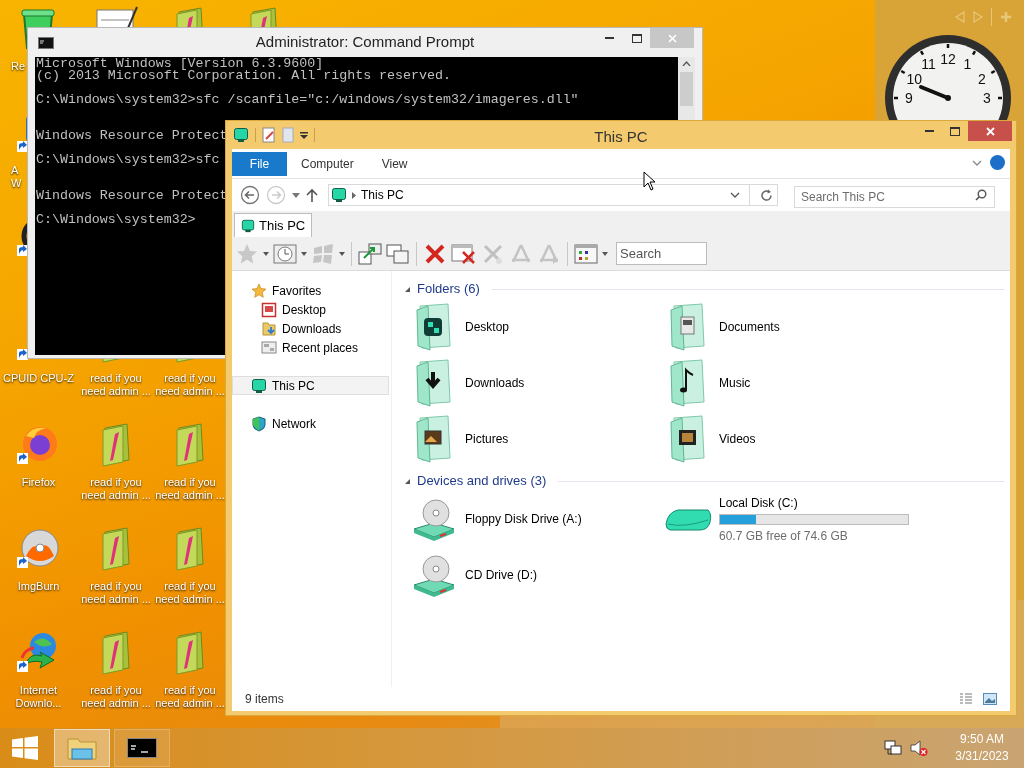  I want to click on windows-logo-icon, so click(25, 748).